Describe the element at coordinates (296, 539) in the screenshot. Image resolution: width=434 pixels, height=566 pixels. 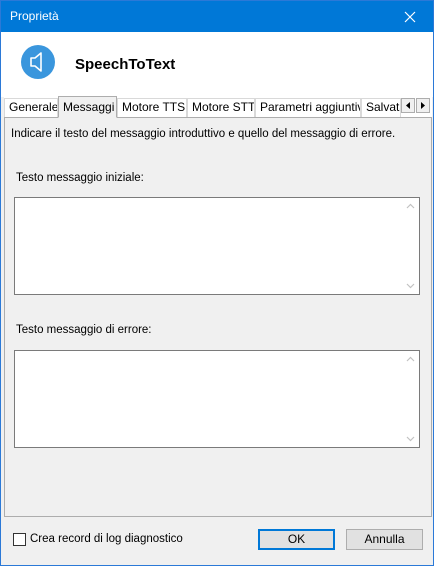
I see `ok-button: OK` at that location.